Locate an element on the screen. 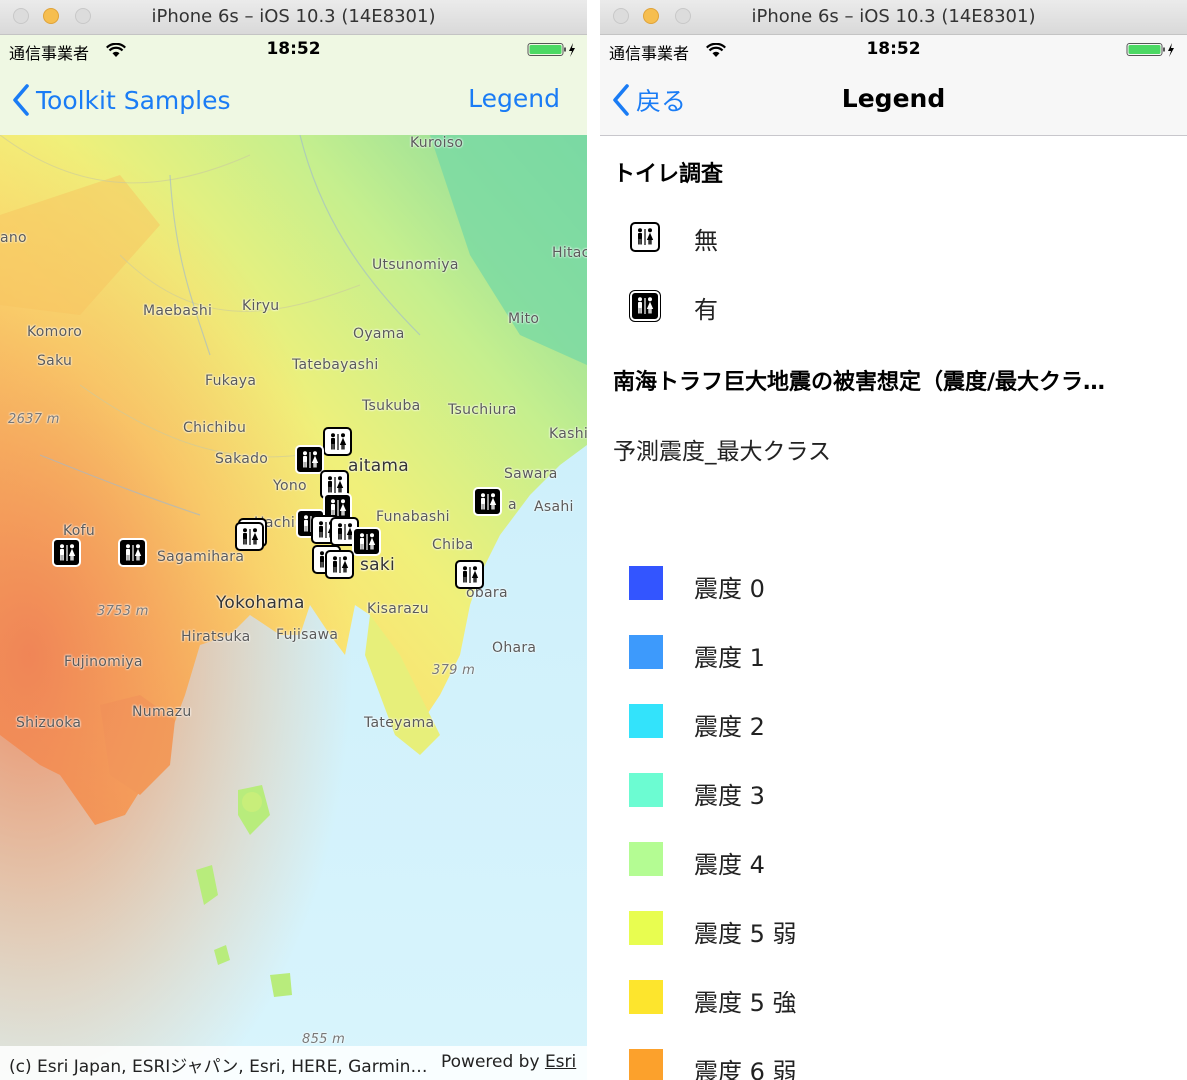 The image size is (1187, 1080). map-place-label: 855 m is located at coordinates (324, 1039).